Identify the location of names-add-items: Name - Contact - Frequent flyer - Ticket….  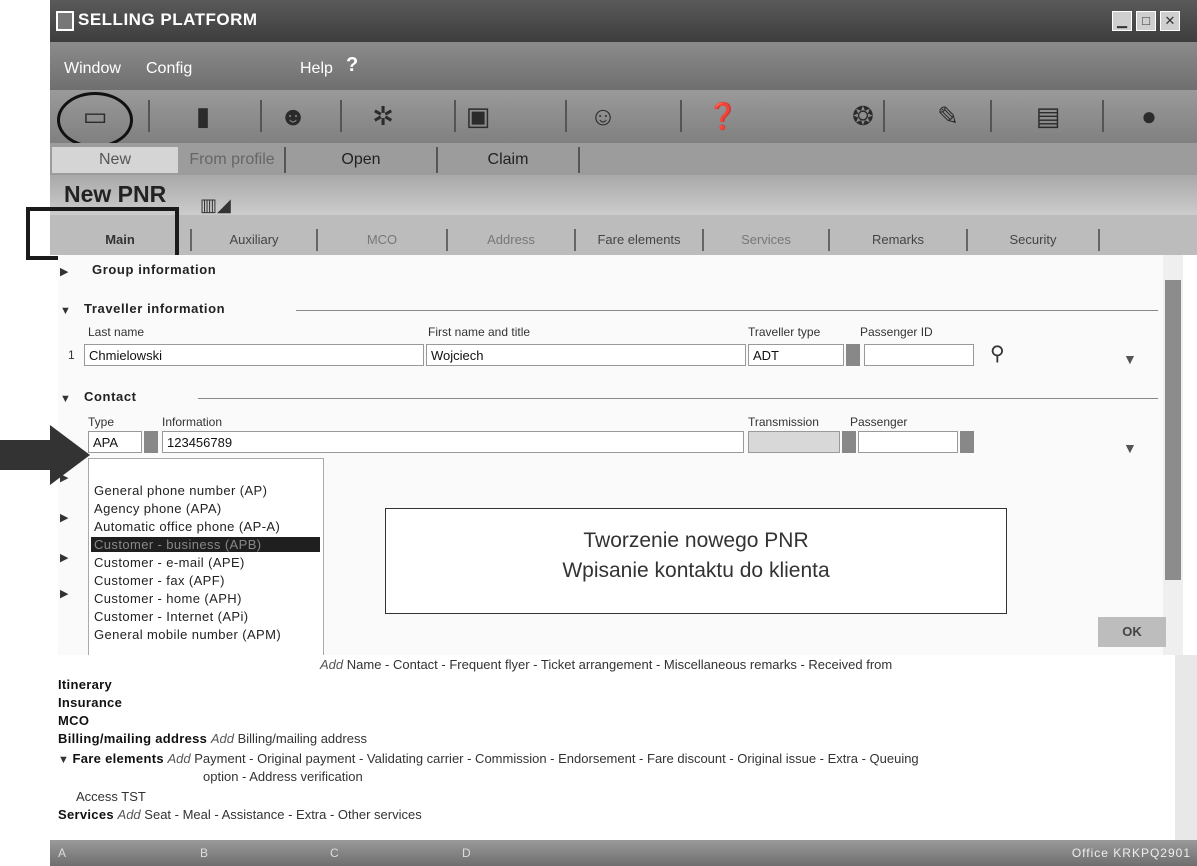
(619, 664).